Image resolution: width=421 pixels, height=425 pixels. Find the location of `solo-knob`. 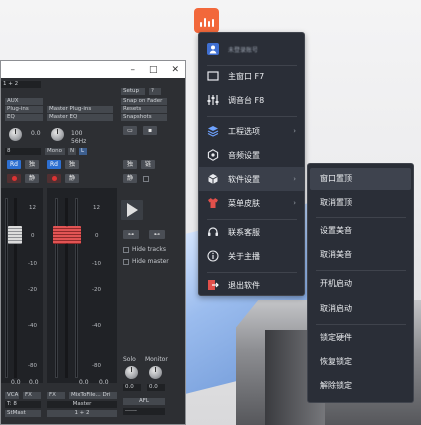

solo-knob is located at coordinates (131, 372).